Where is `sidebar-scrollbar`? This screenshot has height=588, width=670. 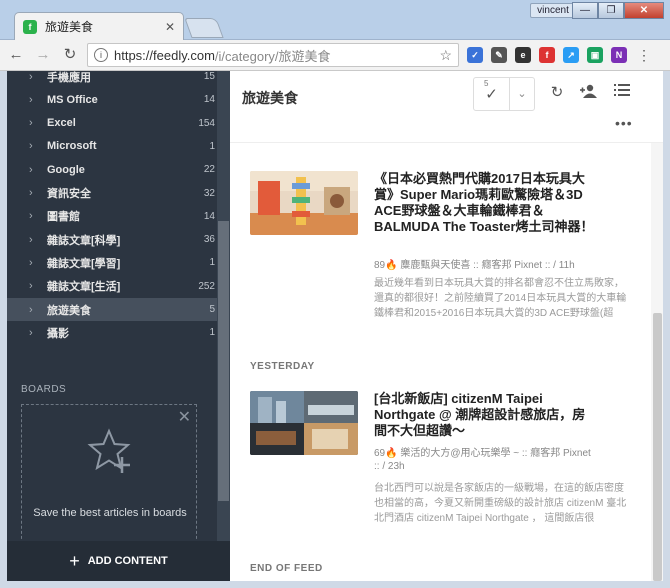
sidebar-scrollbar is located at coordinates (223, 306).